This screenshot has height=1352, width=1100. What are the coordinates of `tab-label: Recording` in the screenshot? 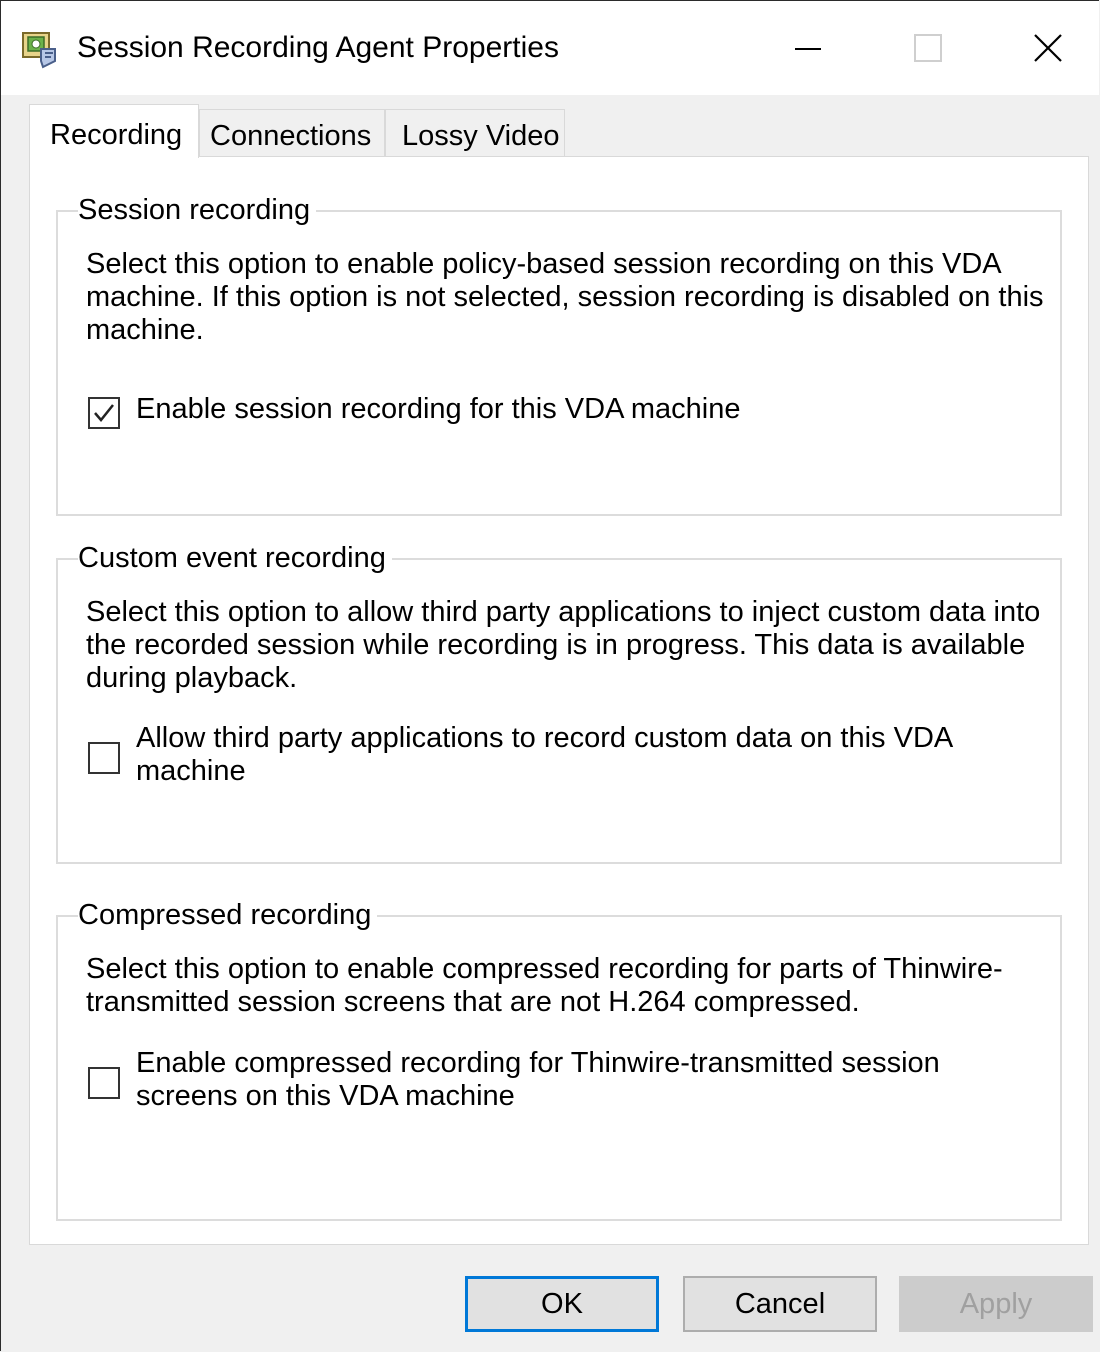 It's located at (116, 135).